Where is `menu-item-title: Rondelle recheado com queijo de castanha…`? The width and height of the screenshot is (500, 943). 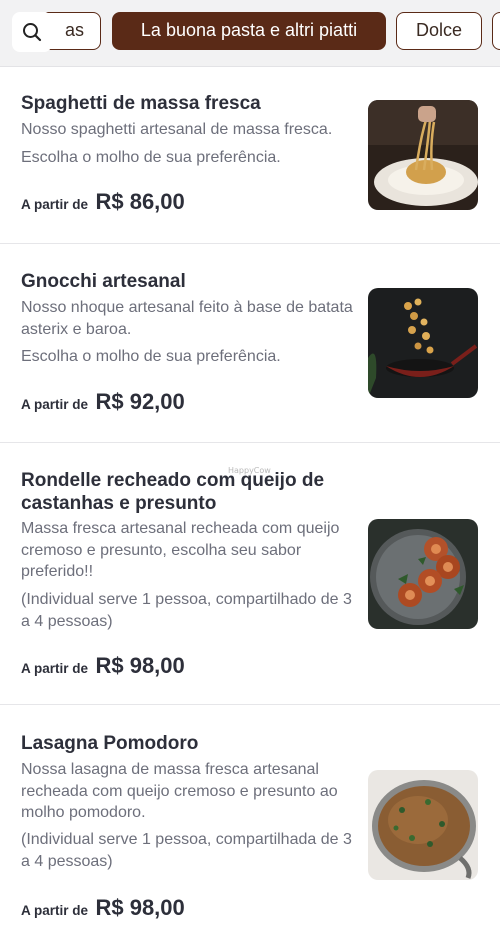 menu-item-title: Rondelle recheado com queijo de castanha… is located at coordinates (173, 492).